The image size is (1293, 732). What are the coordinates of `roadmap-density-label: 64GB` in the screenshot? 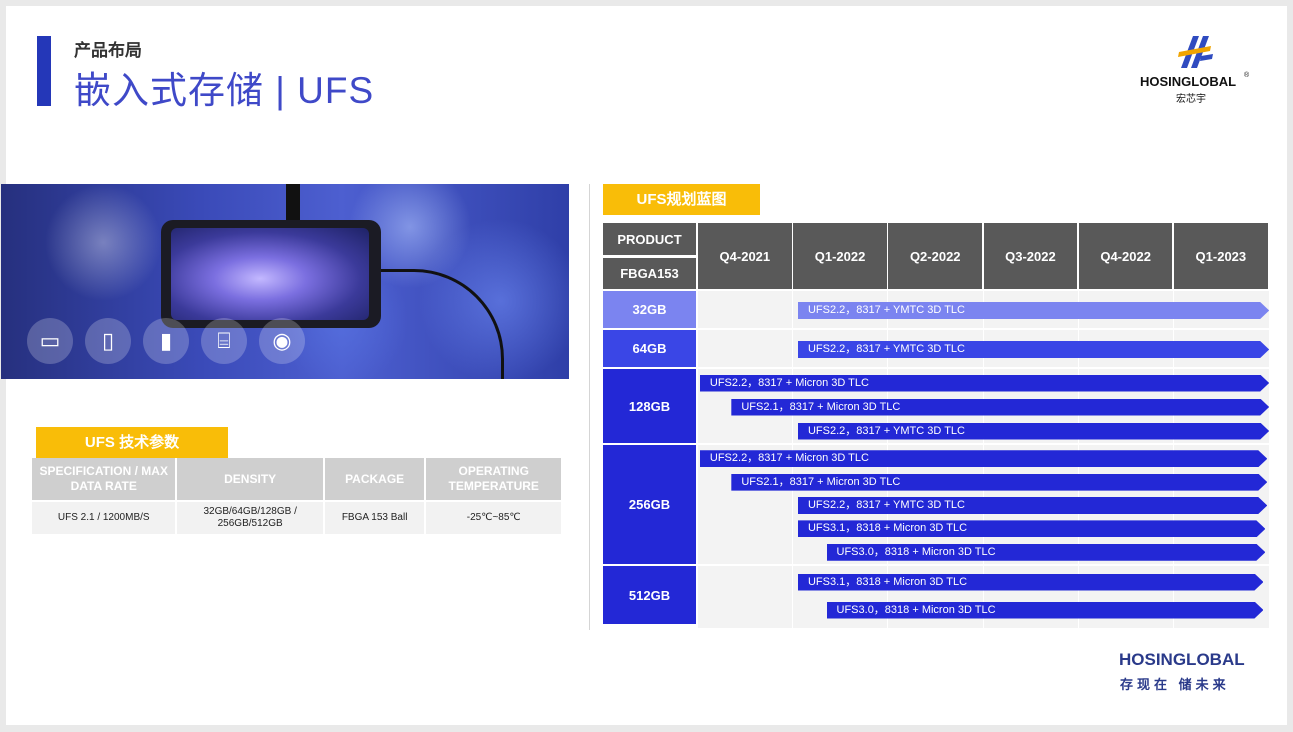 It's located at (649, 348).